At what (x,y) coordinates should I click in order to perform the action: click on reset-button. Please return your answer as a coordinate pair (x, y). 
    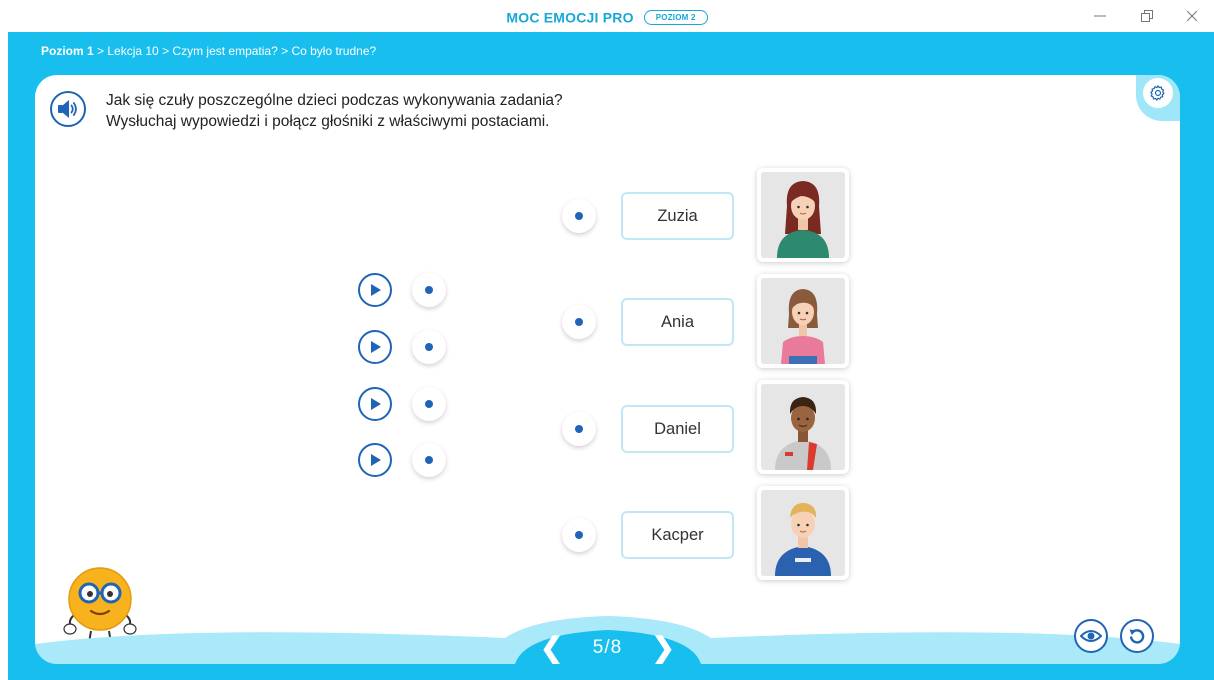
    Looking at the image, I should click on (1137, 636).